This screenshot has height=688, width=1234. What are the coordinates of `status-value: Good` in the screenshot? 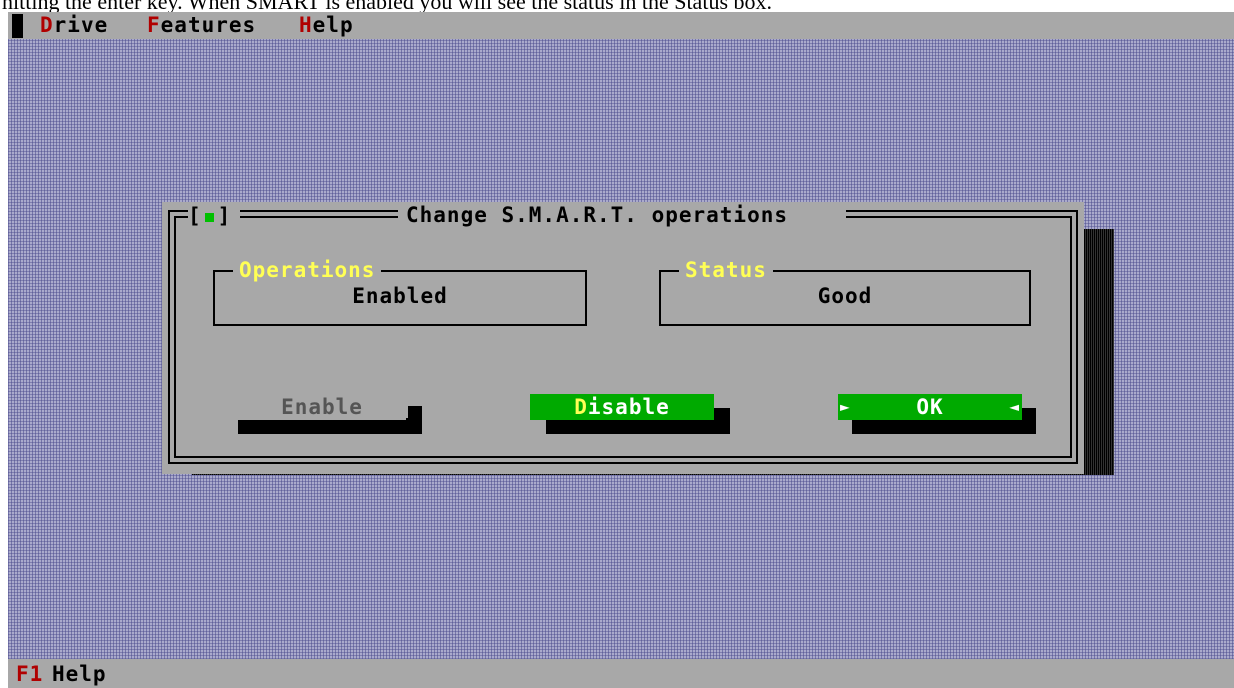 It's located at (845, 296).